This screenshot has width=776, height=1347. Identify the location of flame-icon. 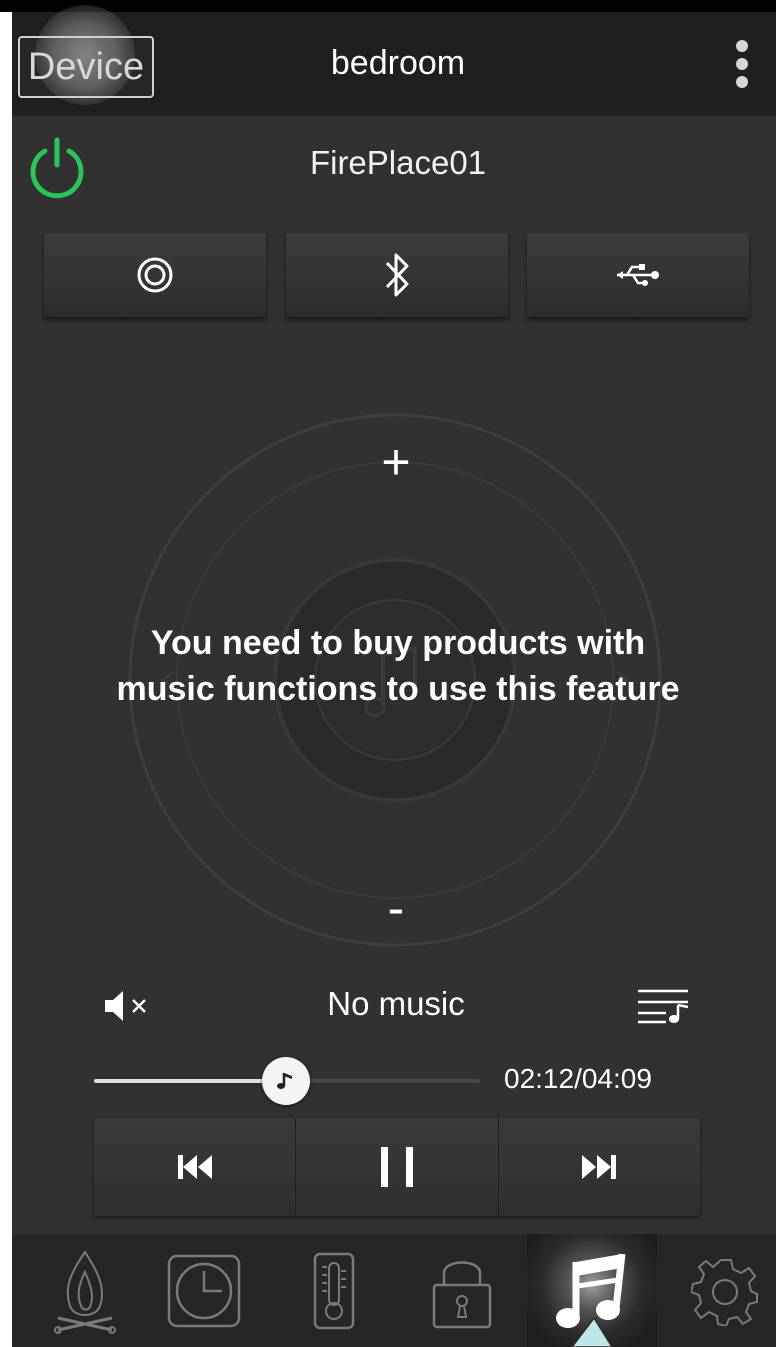
(85, 1291).